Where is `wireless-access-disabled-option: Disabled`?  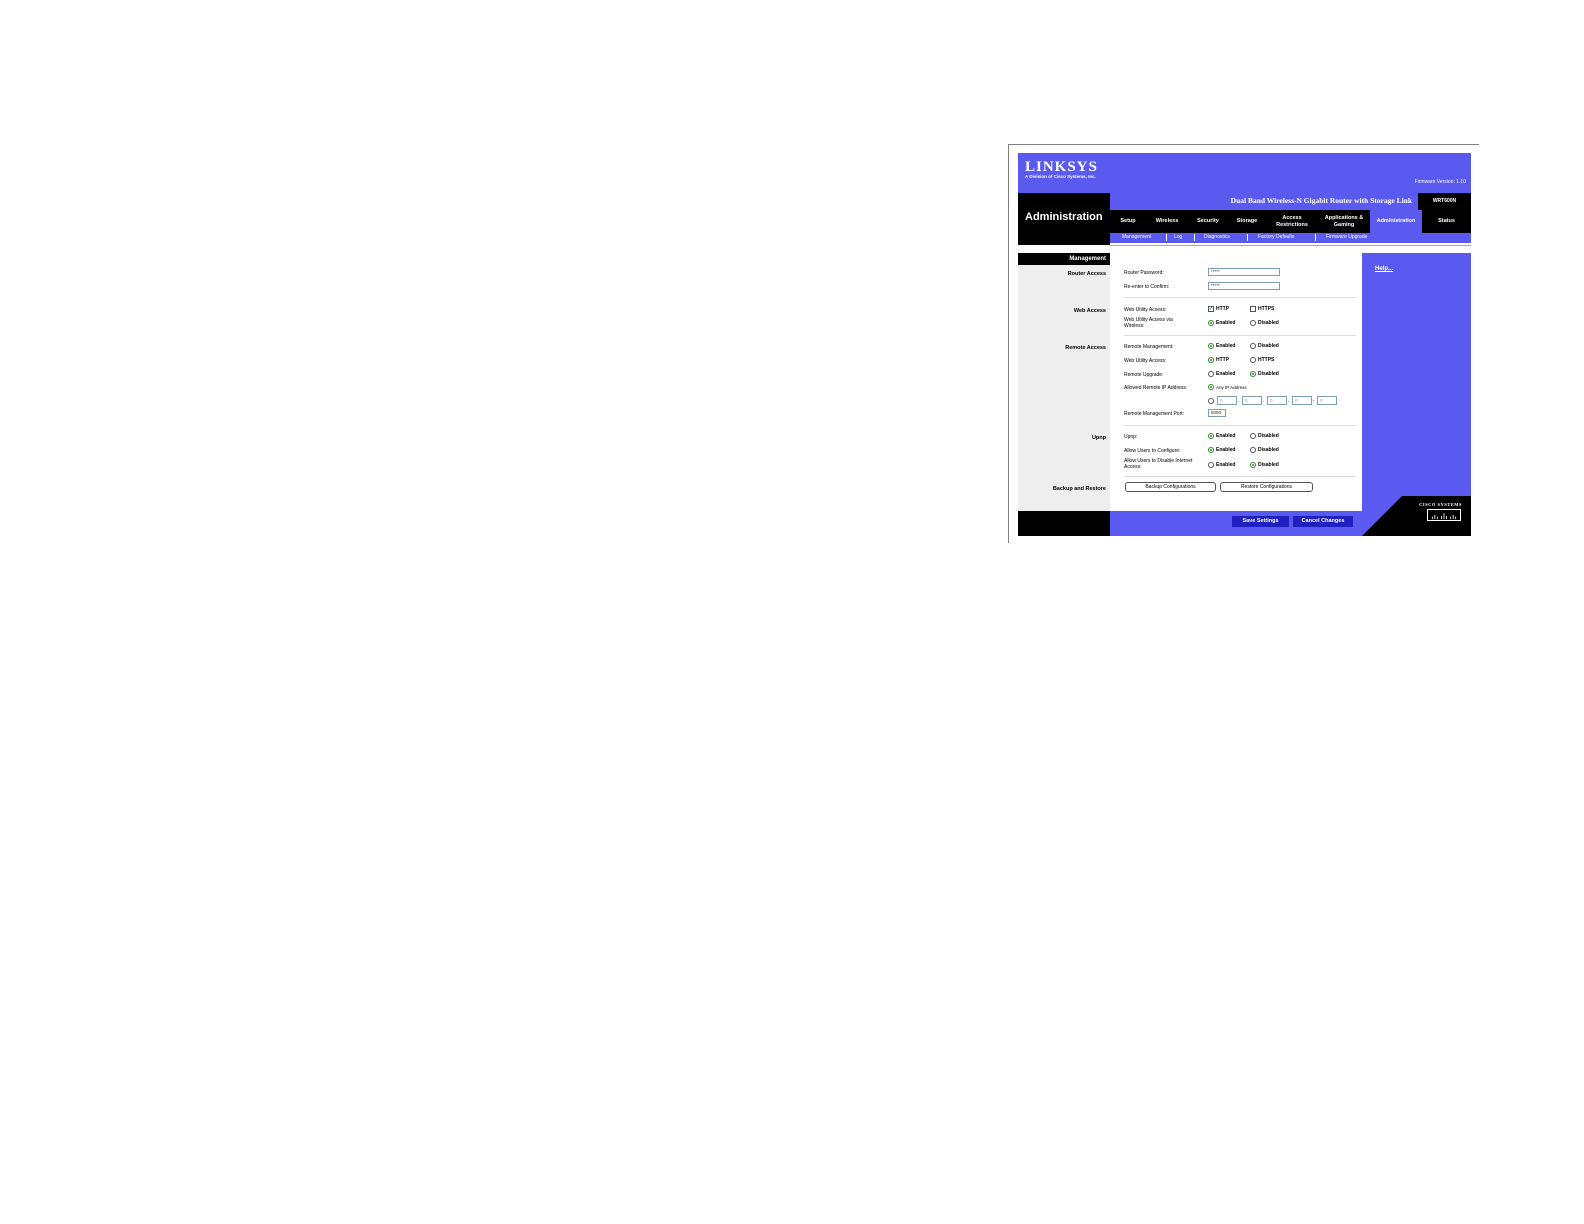
wireless-access-disabled-option: Disabled is located at coordinates (1264, 323).